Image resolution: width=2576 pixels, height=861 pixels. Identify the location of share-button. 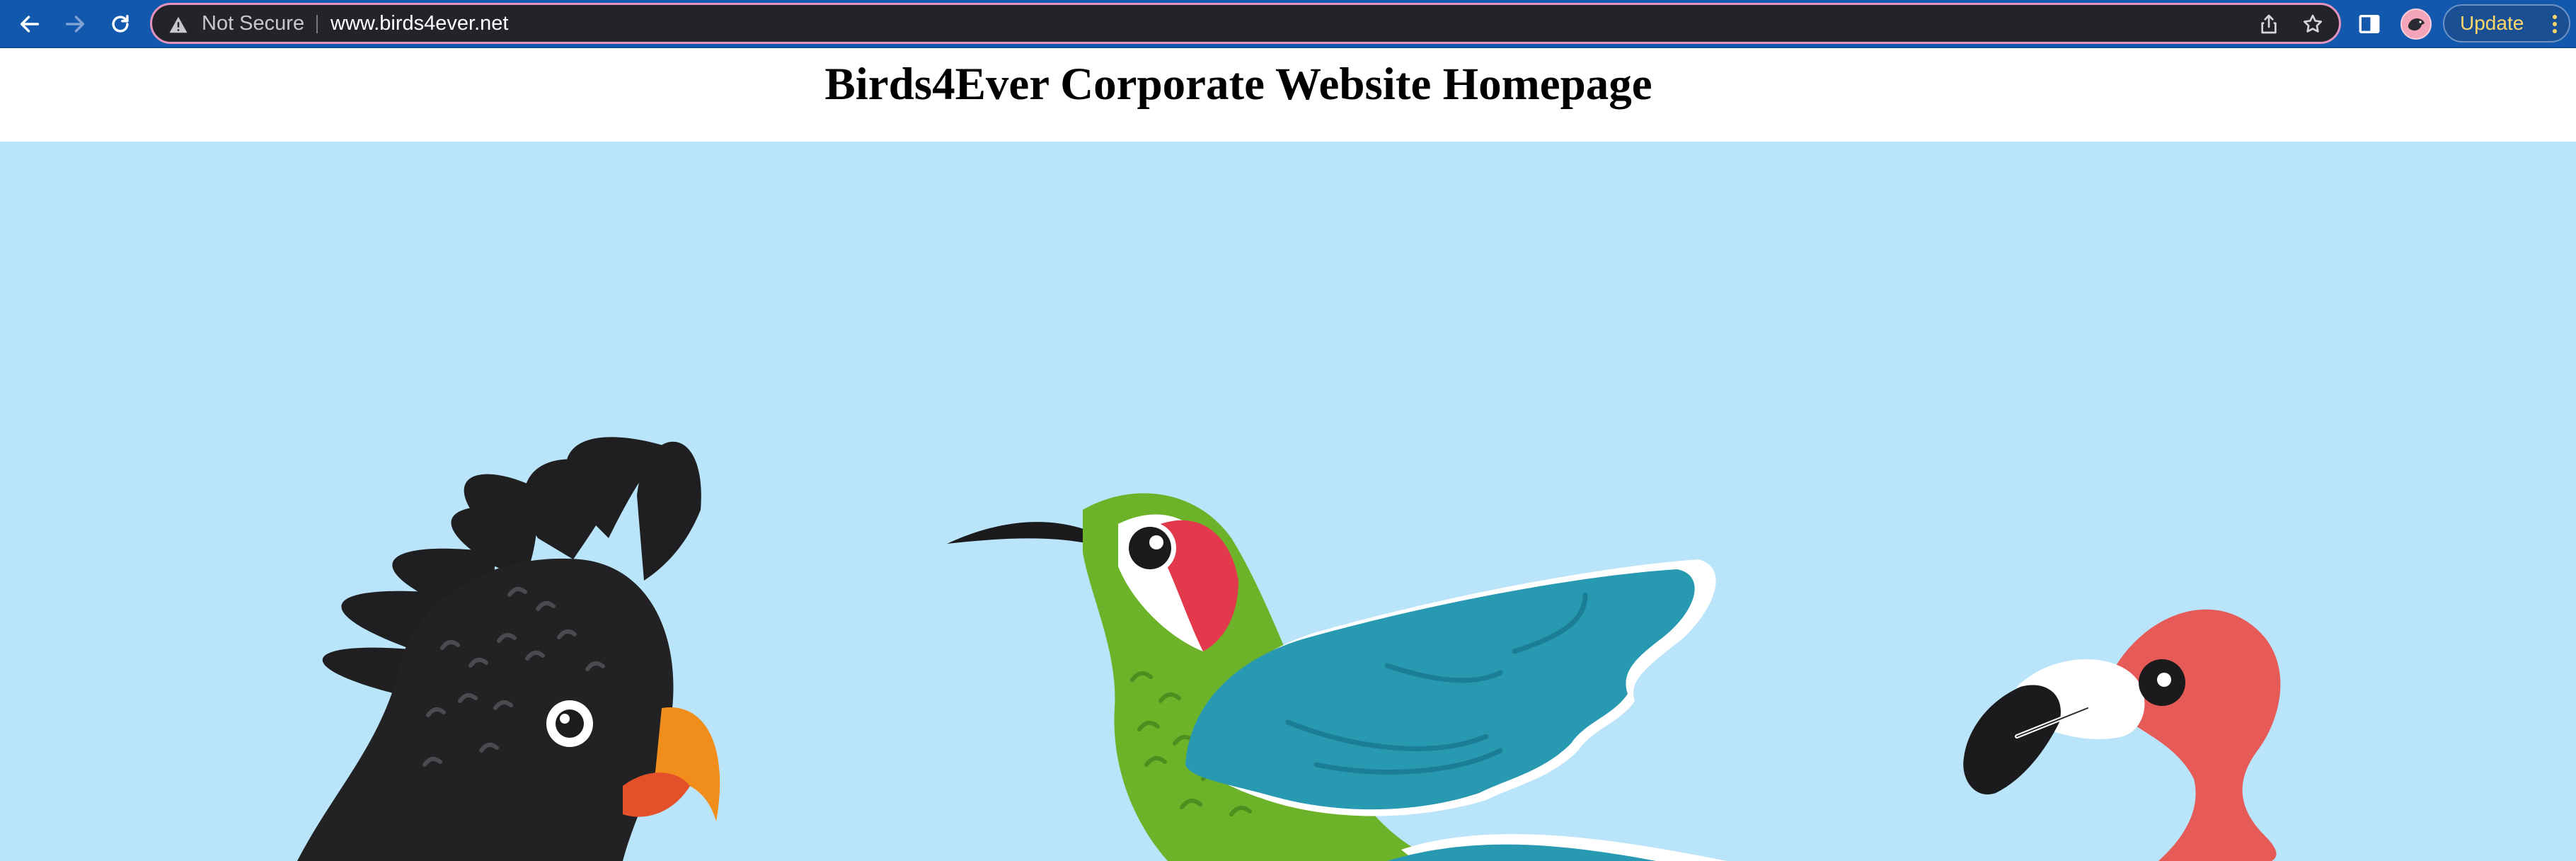
(2269, 24).